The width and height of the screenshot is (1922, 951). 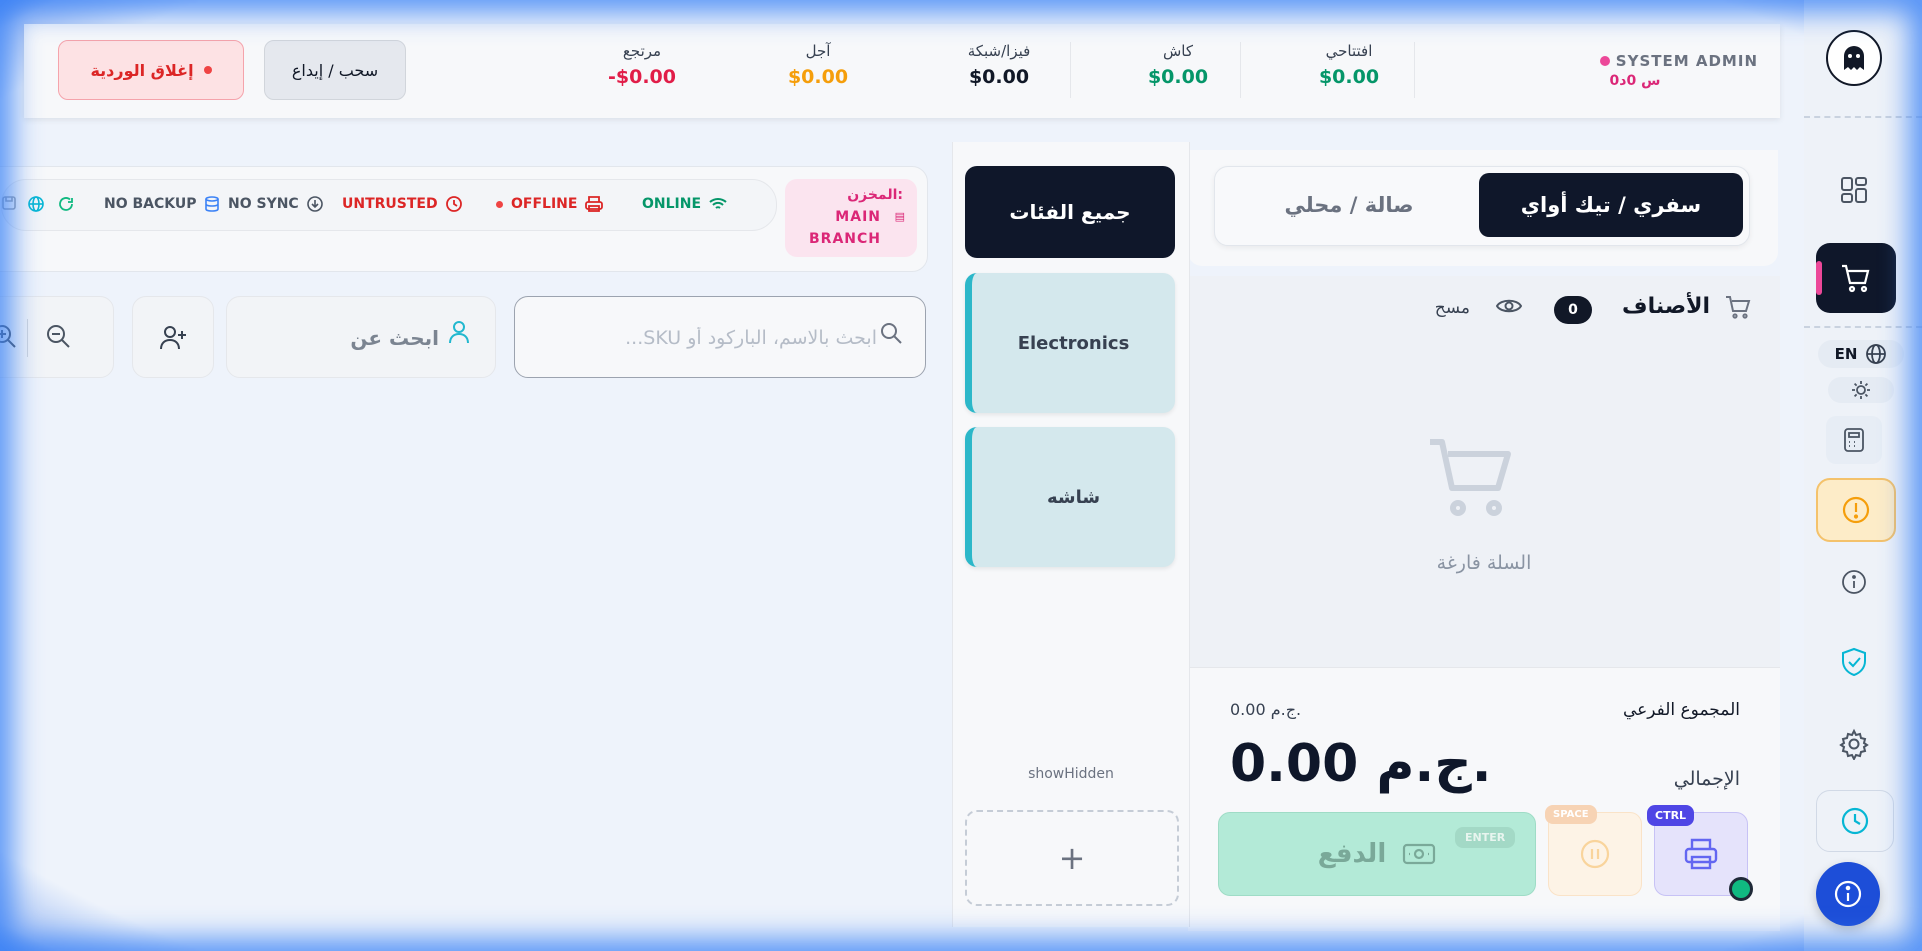 What do you see at coordinates (211, 204) in the screenshot?
I see `database-icon` at bounding box center [211, 204].